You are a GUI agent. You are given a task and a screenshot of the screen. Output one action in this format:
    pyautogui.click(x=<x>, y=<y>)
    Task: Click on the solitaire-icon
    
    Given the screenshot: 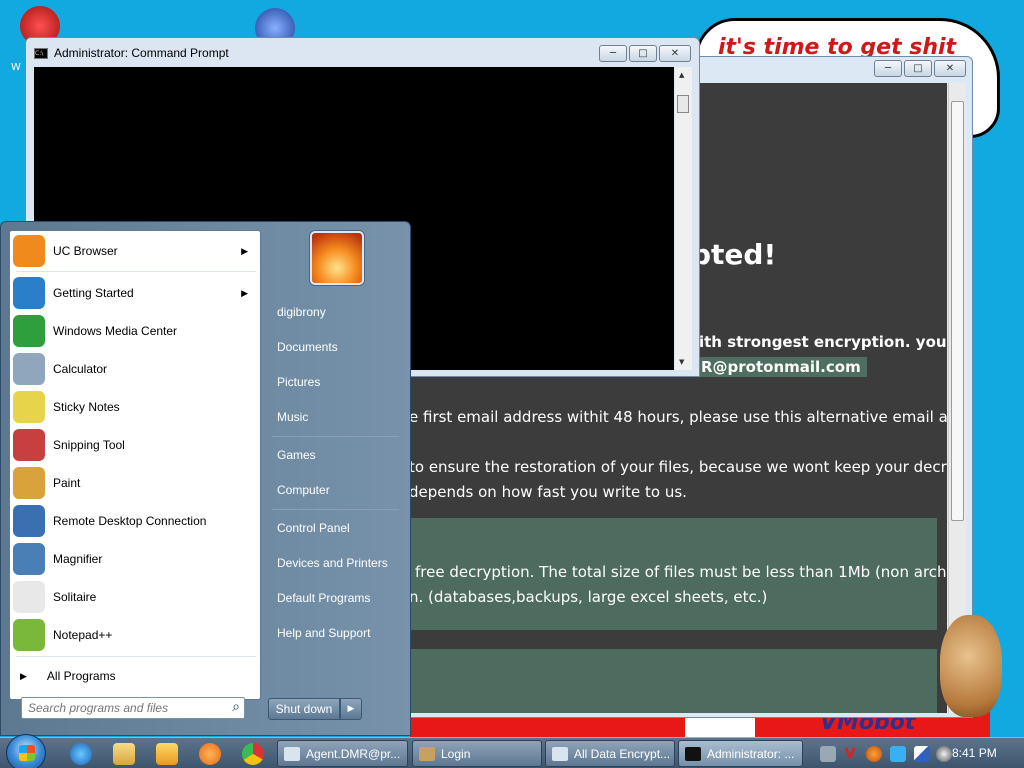 What is the action you would take?
    pyautogui.click(x=29, y=597)
    